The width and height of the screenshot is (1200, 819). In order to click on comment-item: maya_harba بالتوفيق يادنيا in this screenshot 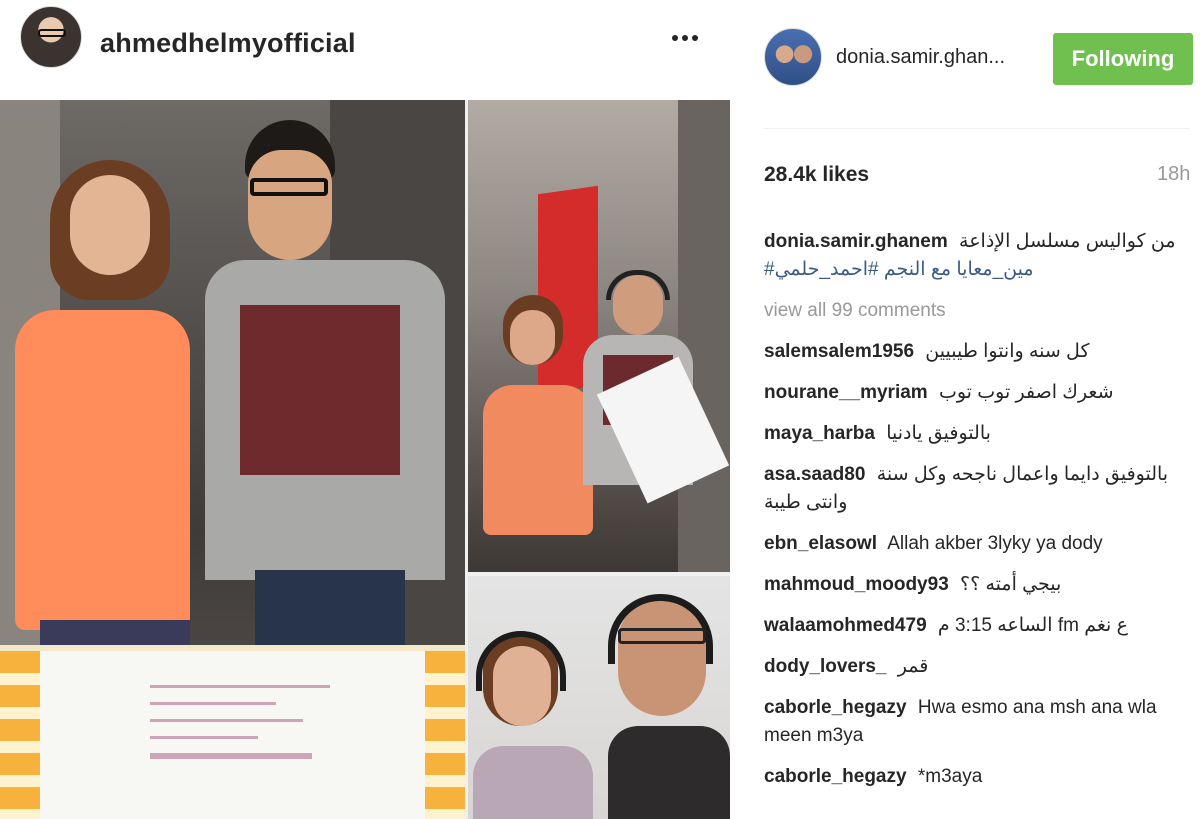, I will do `click(974, 434)`.